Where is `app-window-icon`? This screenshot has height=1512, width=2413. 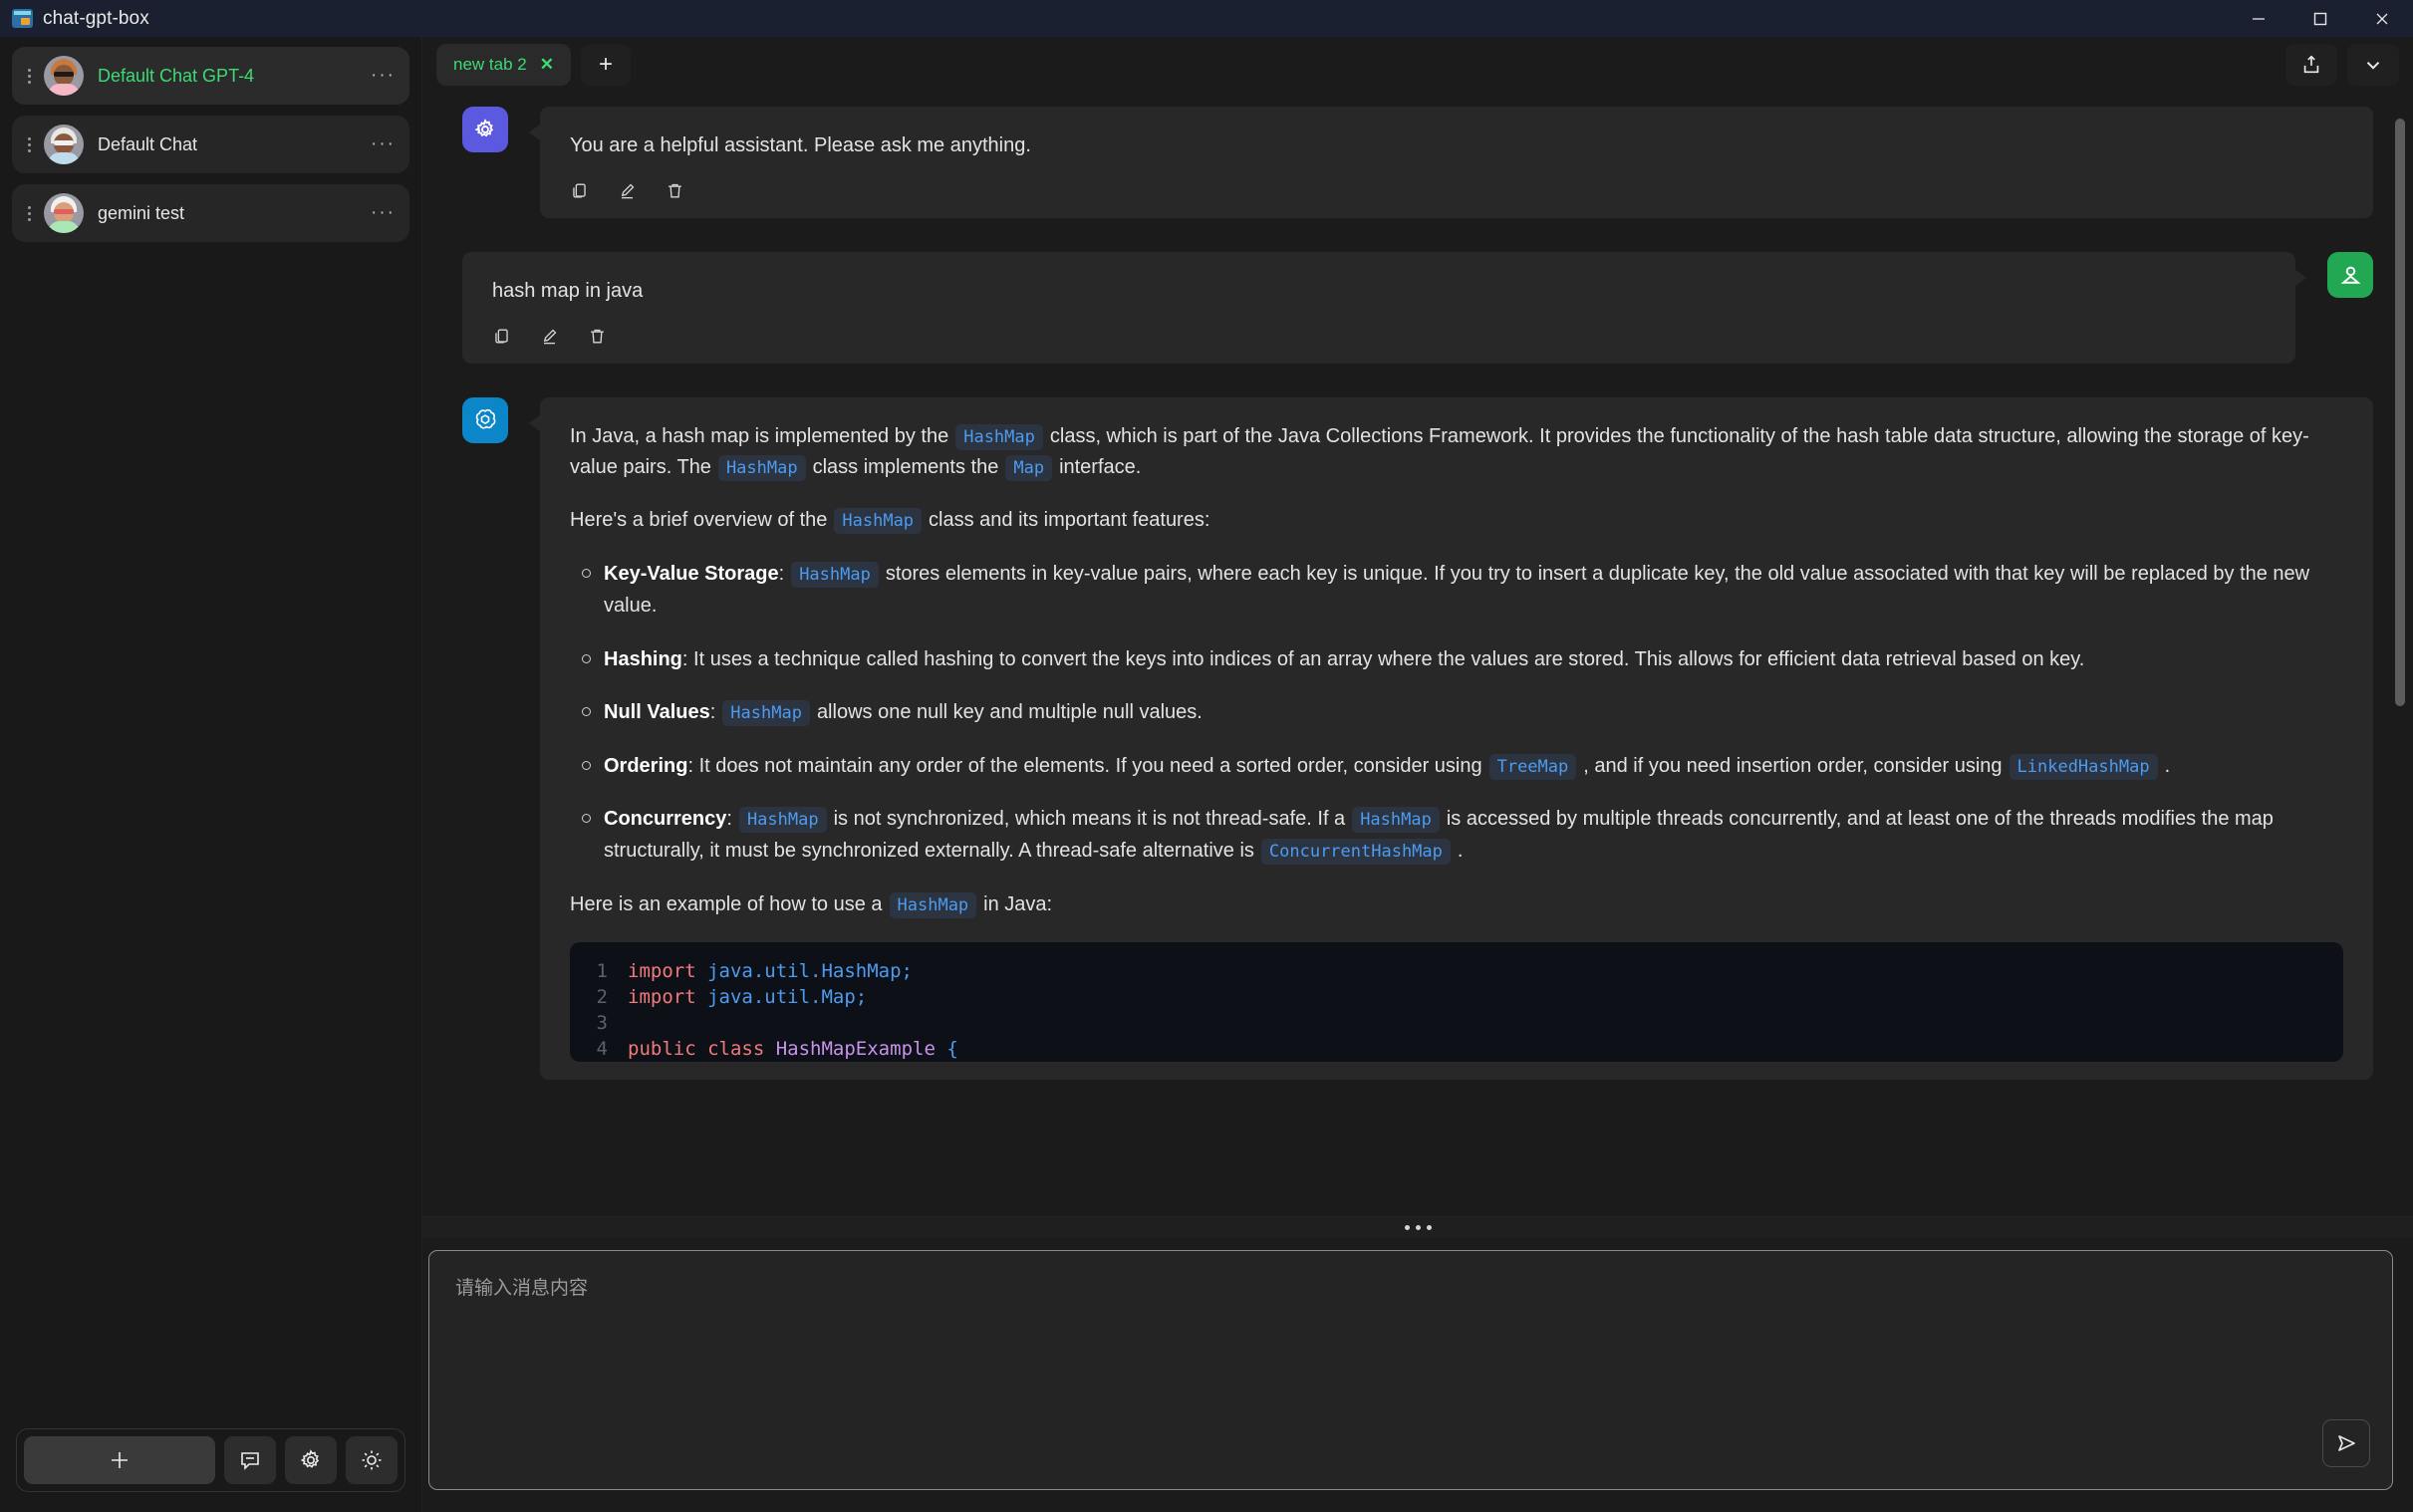 app-window-icon is located at coordinates (22, 18).